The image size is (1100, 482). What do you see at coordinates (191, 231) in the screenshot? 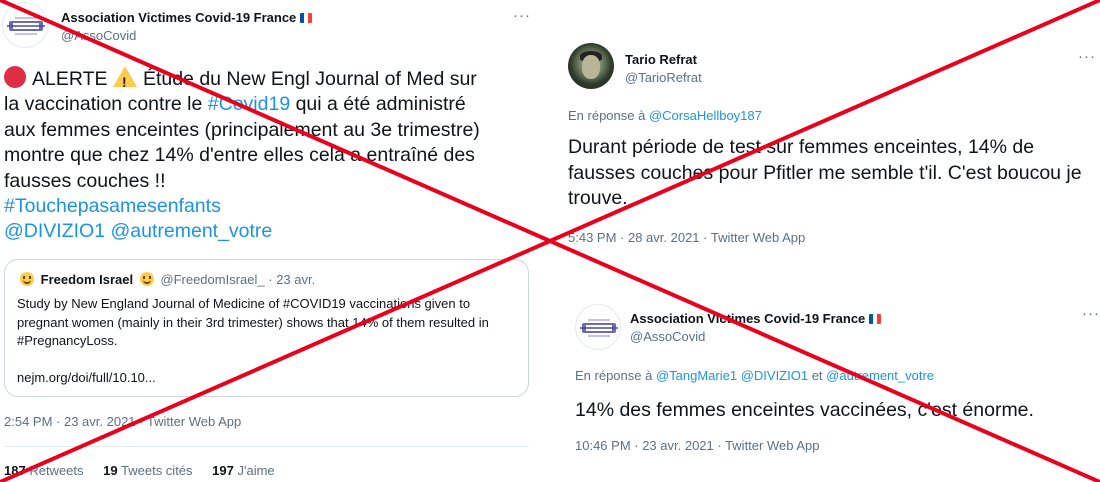
I see `mention-autrement-votre: @autrement_votre` at bounding box center [191, 231].